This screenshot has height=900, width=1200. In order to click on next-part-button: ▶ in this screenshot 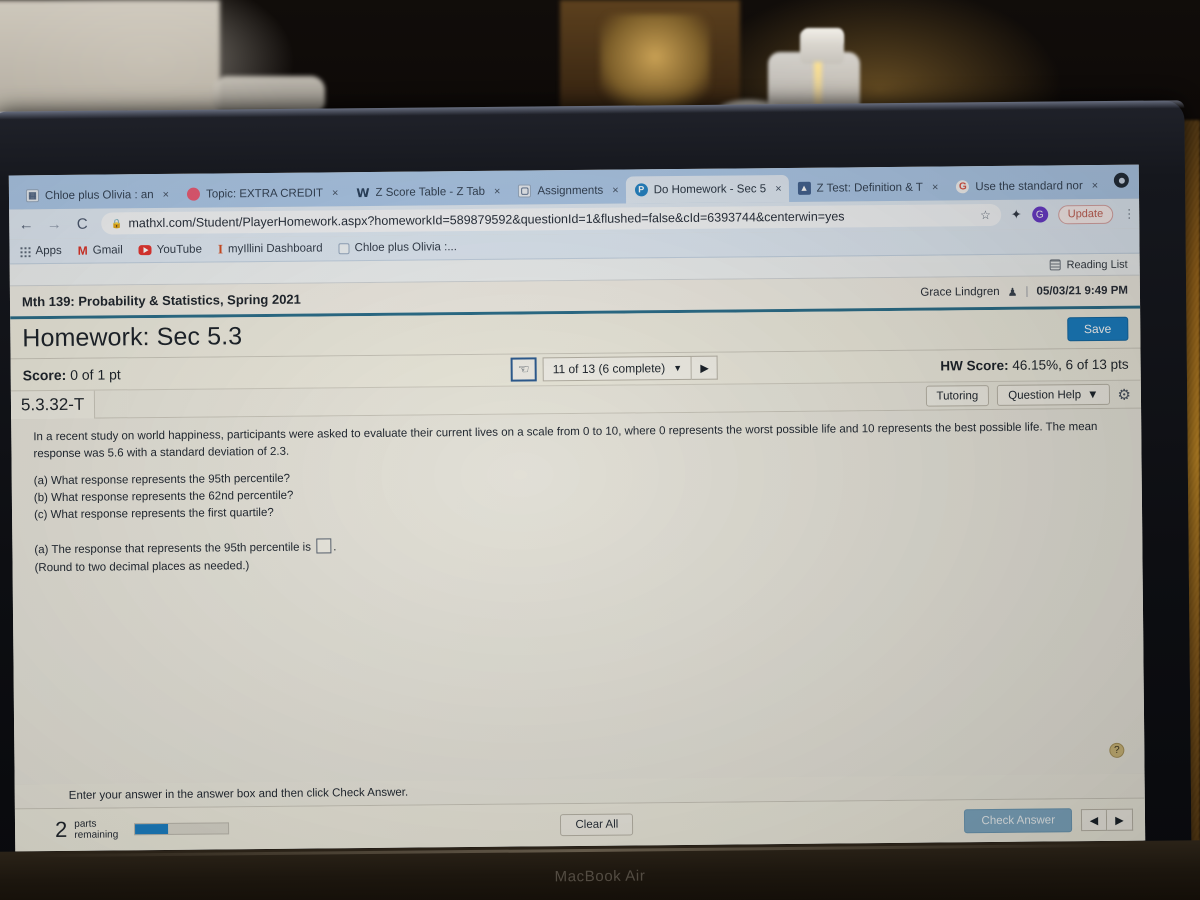, I will do `click(1120, 819)`.